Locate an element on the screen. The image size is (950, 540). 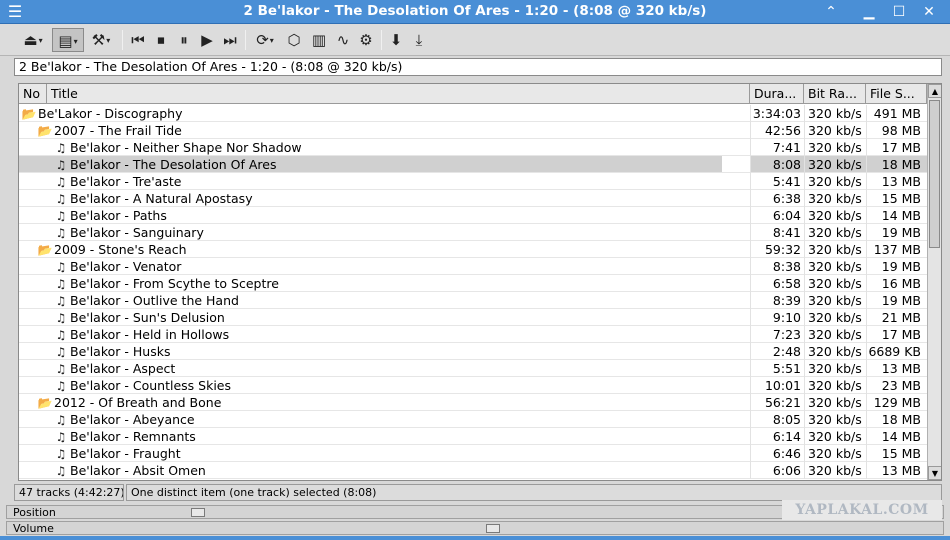
position-handle is located at coordinates (198, 512).